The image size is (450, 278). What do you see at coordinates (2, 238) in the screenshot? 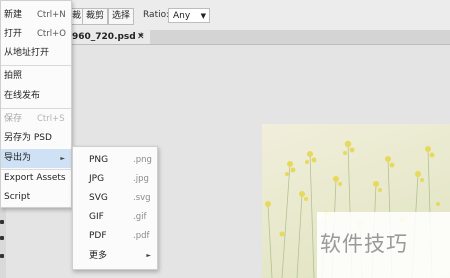
I see `eraser-tool-icon` at bounding box center [2, 238].